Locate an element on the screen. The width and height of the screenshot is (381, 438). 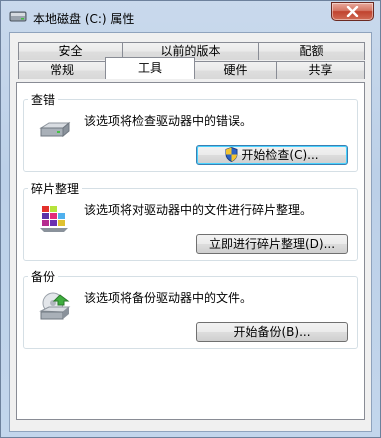
close-icon is located at coordinates (352, 11).